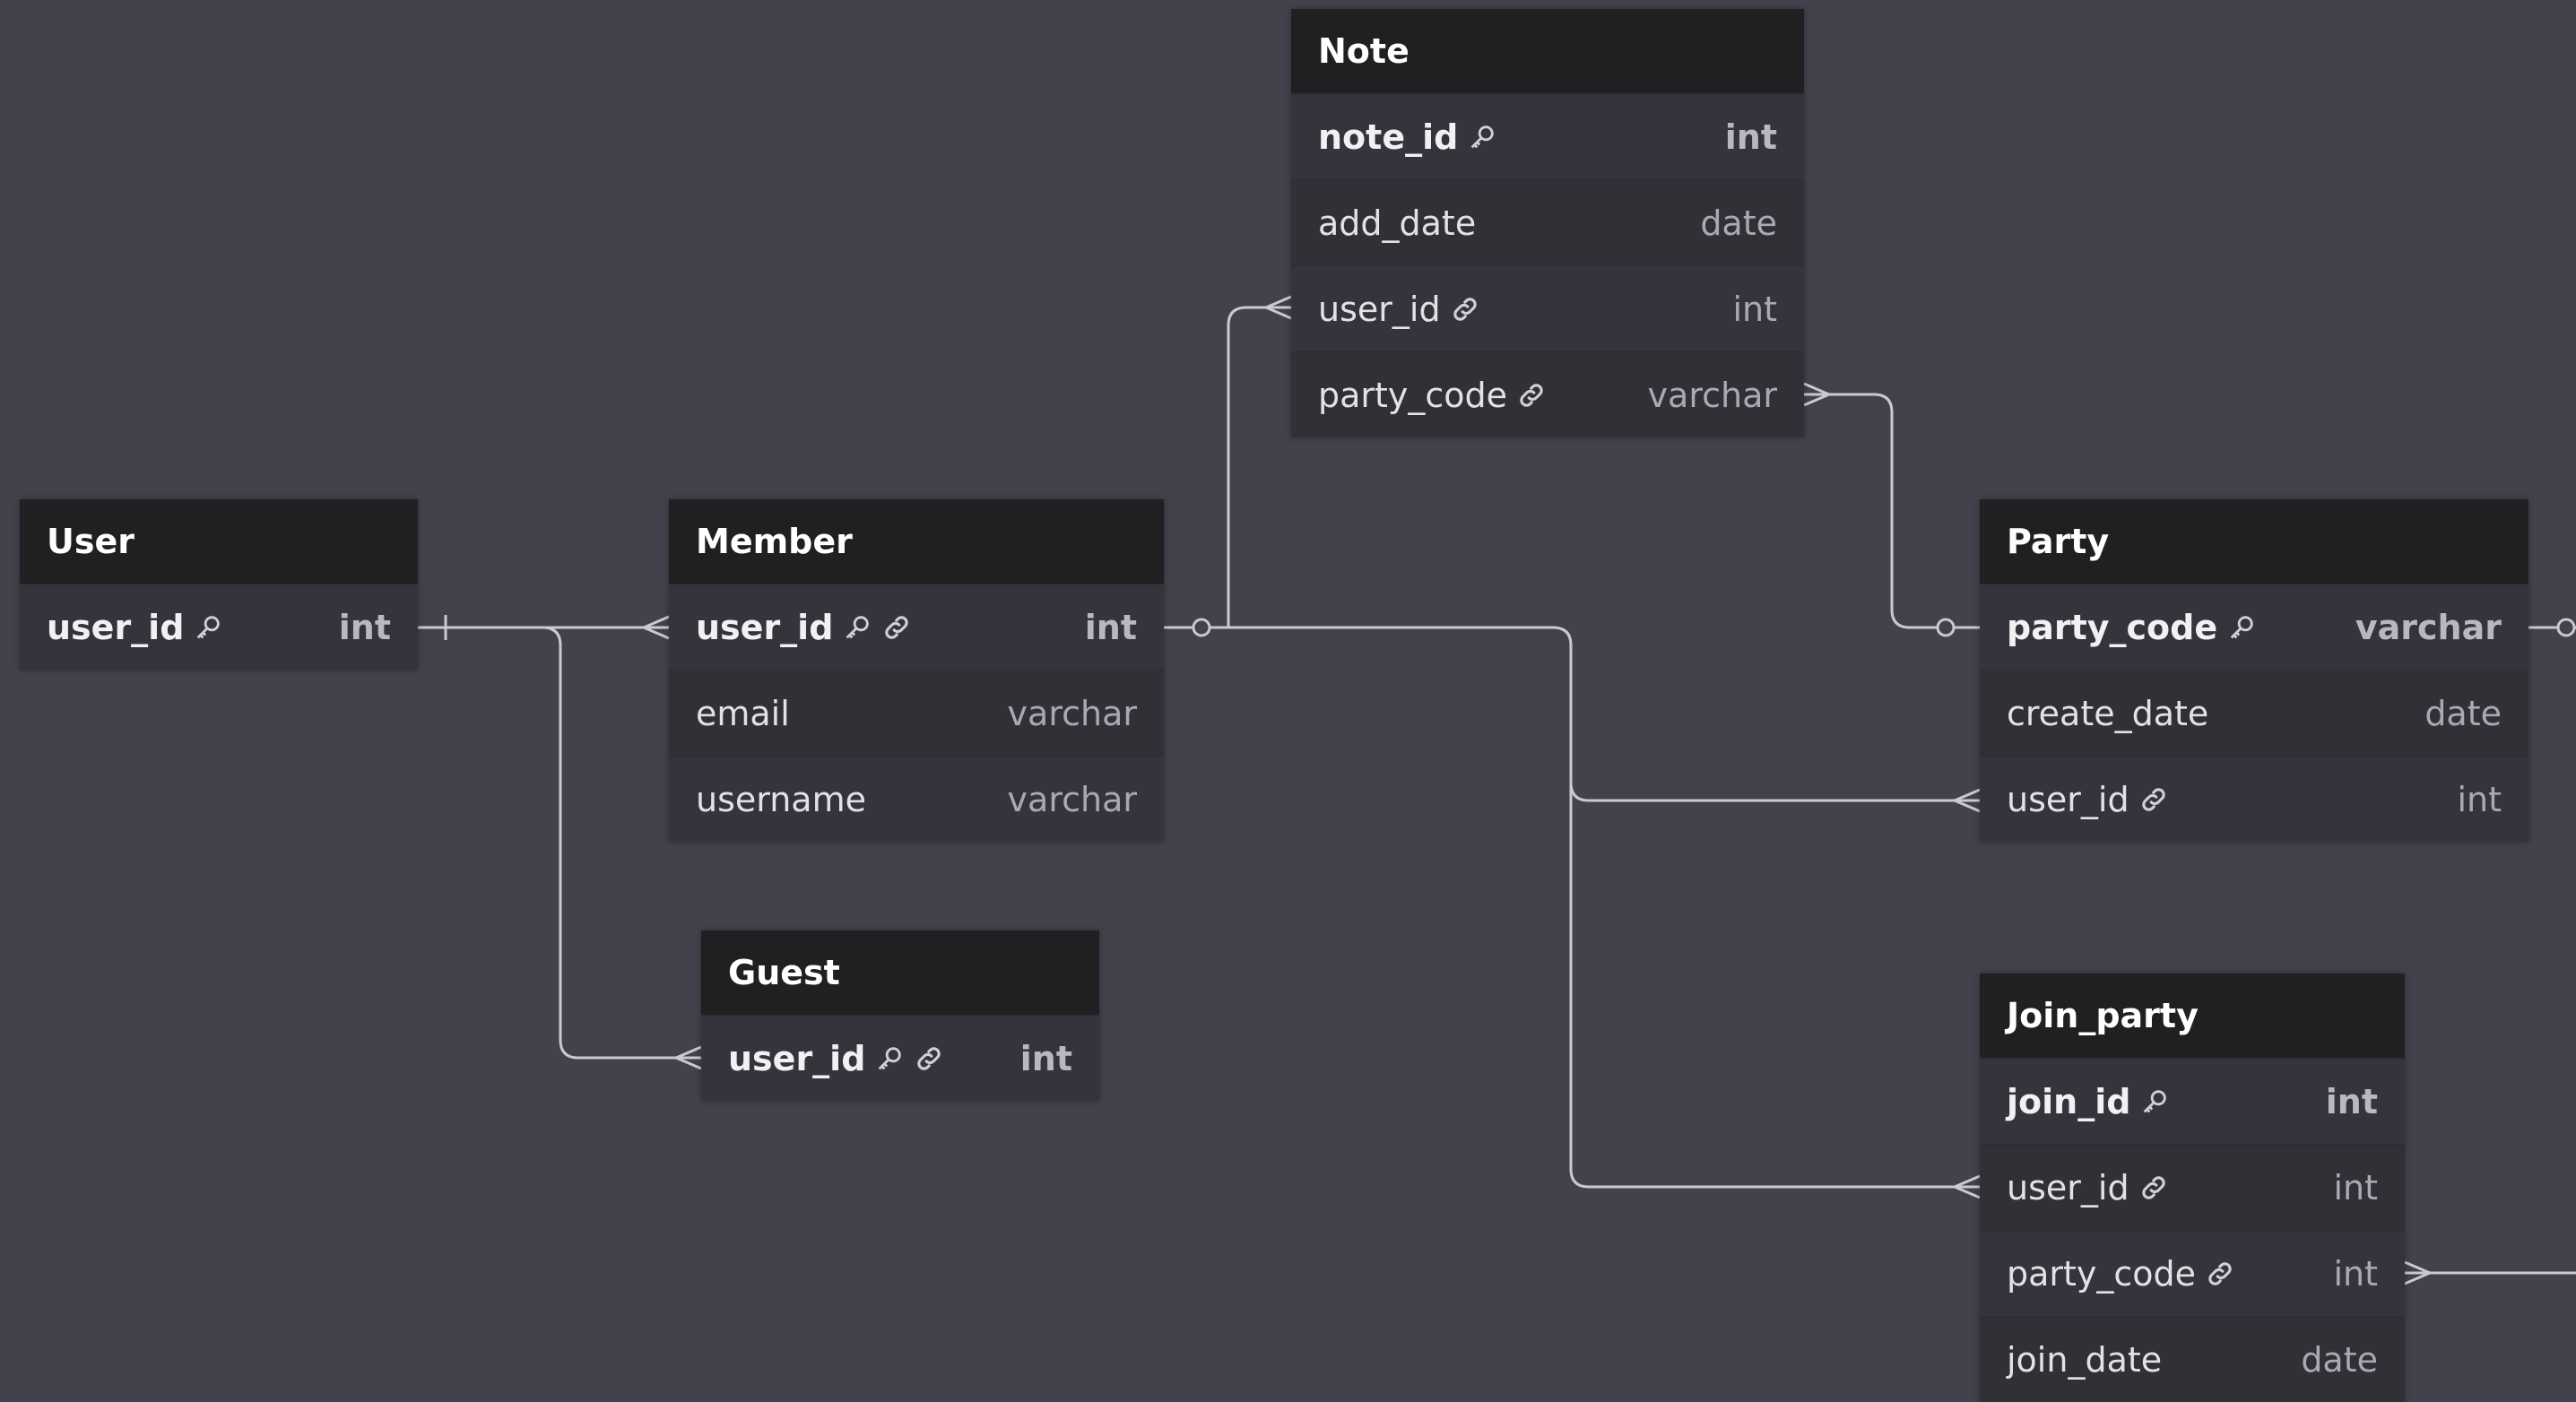  I want to click on field-name-text: username, so click(781, 799).